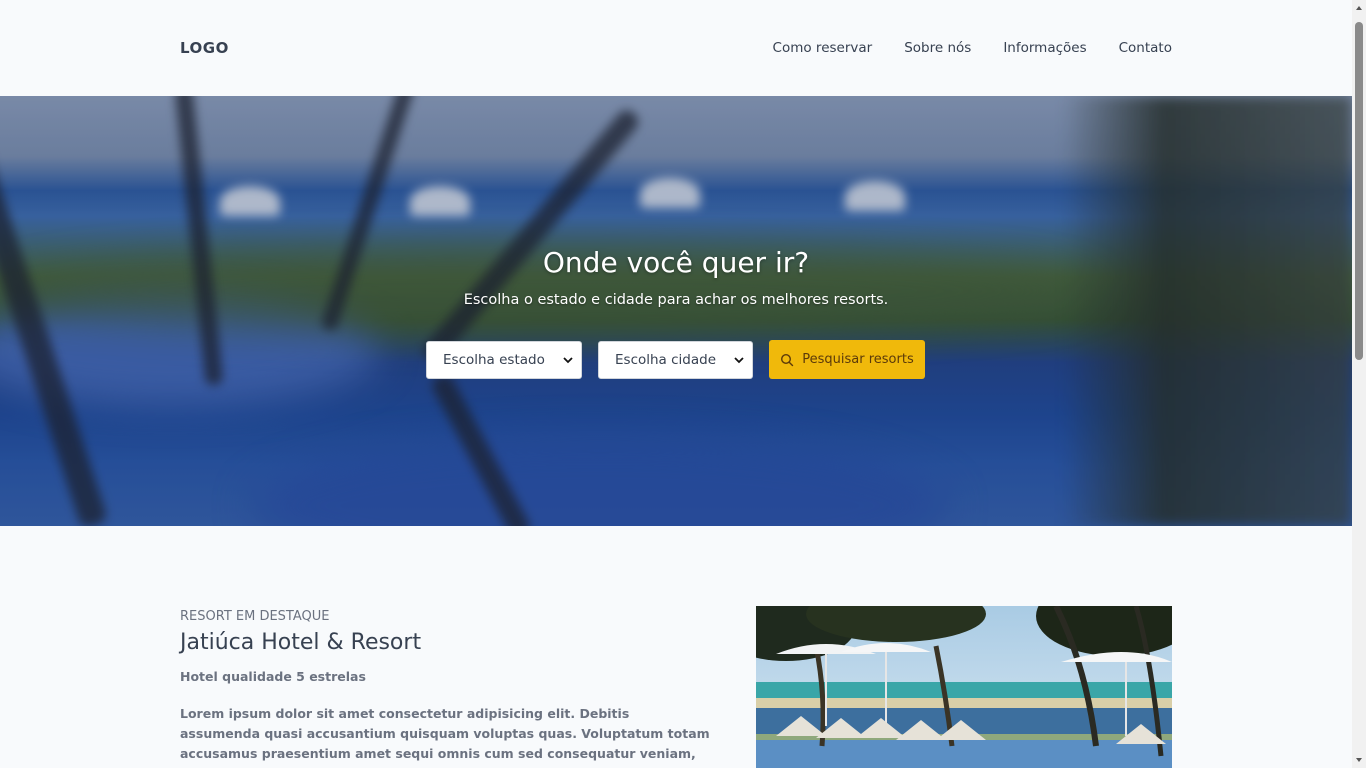  I want to click on city-select: Escolha cidade, so click(675, 360).